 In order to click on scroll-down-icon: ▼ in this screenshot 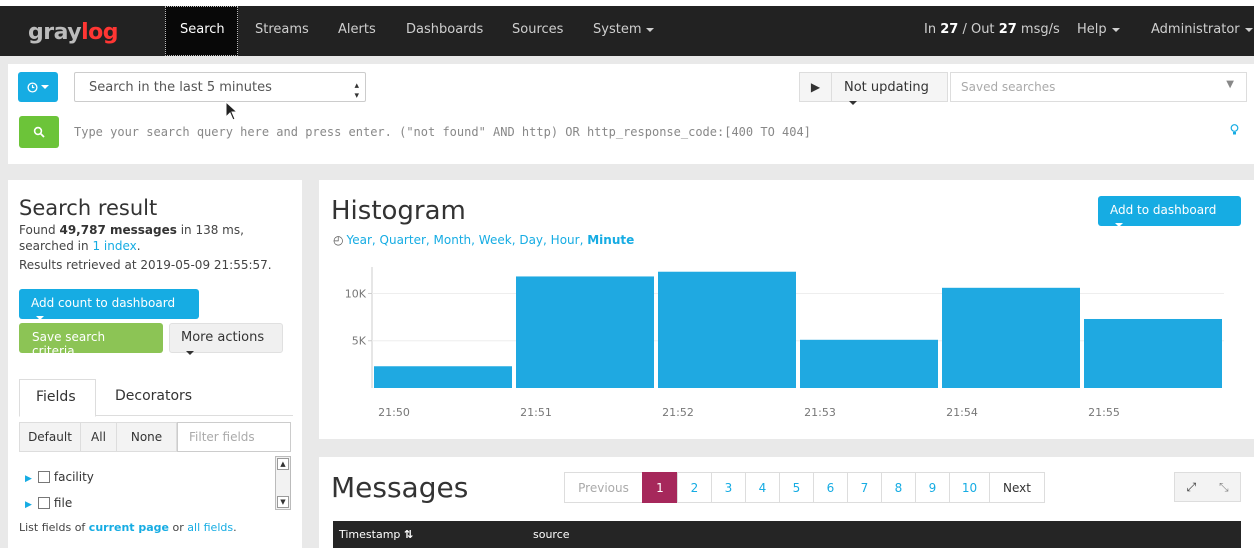, I will do `click(283, 502)`.